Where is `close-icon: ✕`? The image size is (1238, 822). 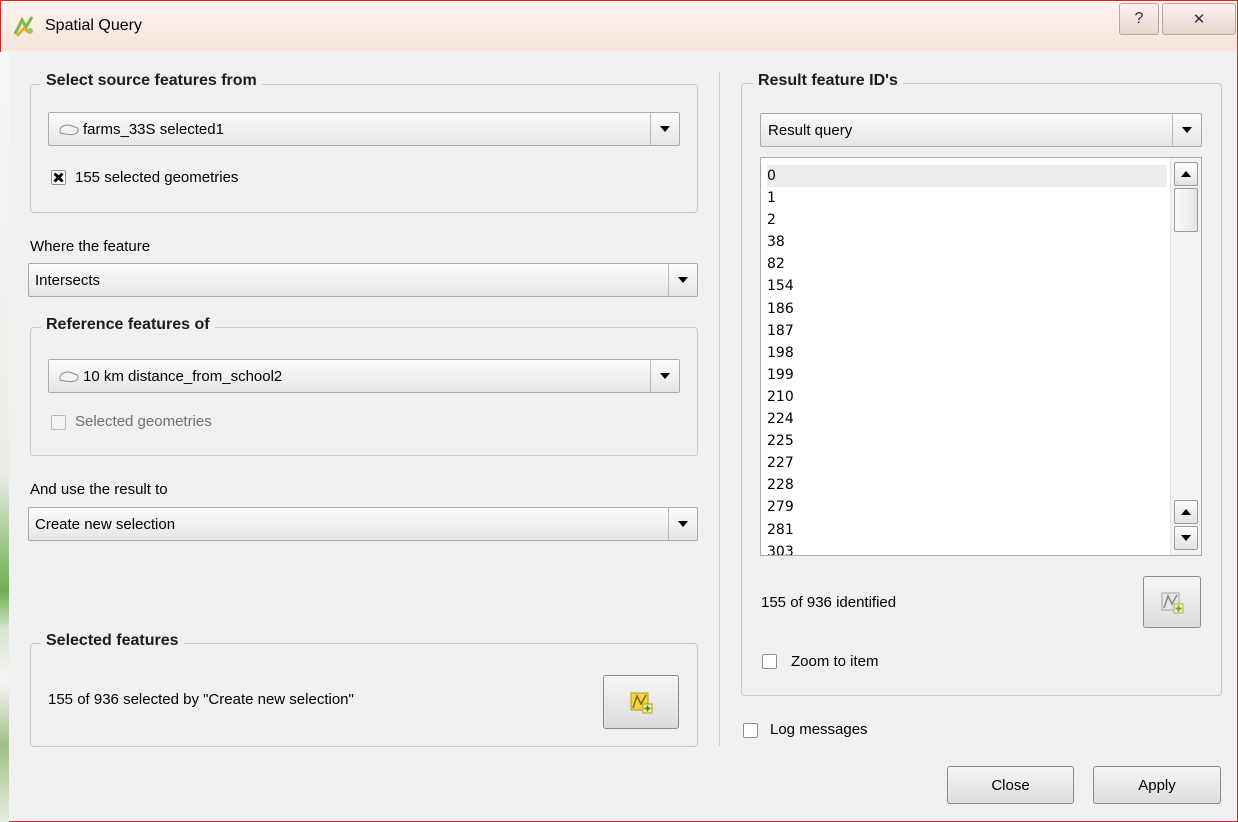
close-icon: ✕ is located at coordinates (1199, 19).